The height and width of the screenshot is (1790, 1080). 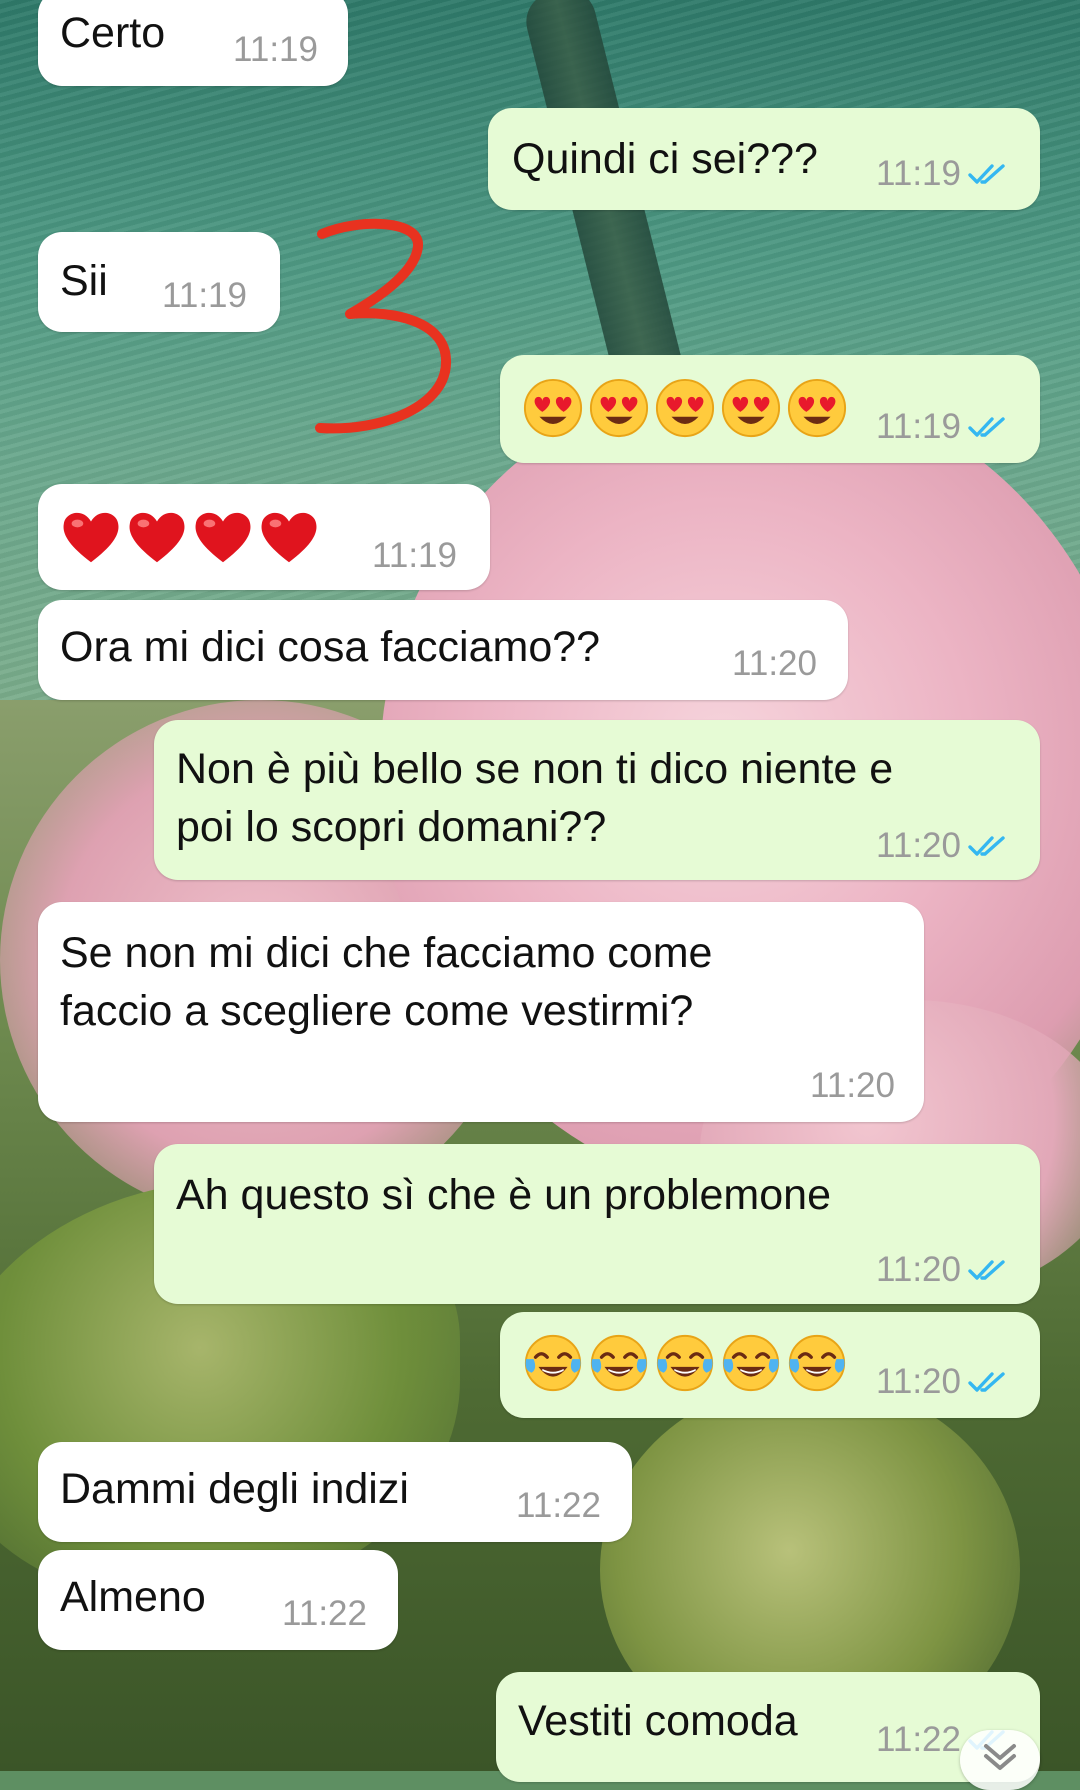 What do you see at coordinates (159, 282) in the screenshot?
I see `message-incoming: Sii 11:19` at bounding box center [159, 282].